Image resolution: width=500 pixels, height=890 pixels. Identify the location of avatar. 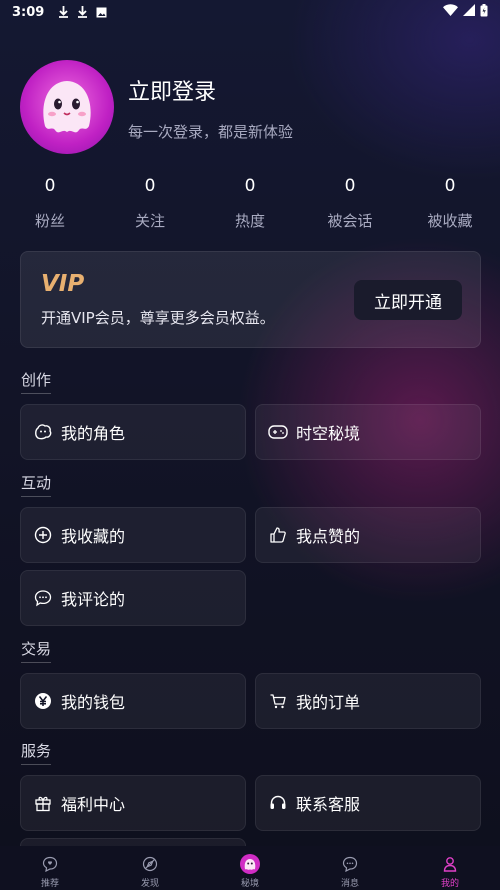
(67, 107).